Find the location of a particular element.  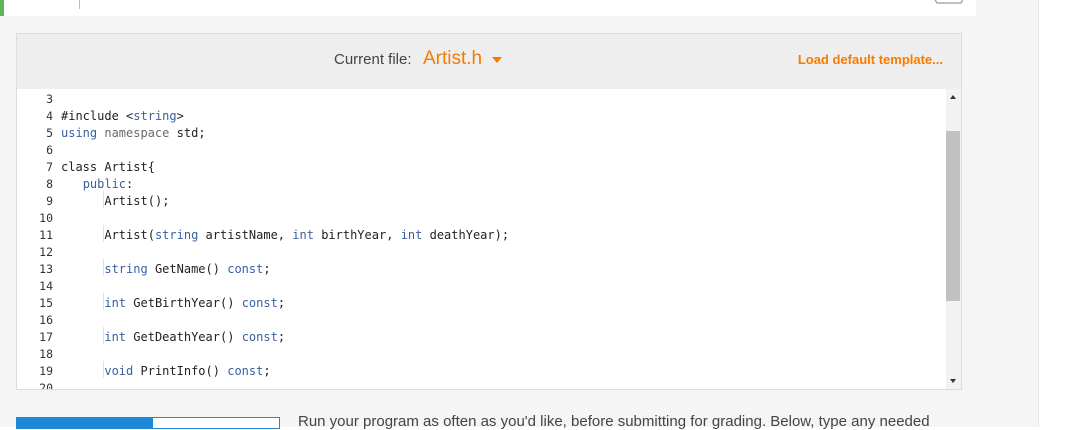

line-number-gutter: 3 4 5 6 7 8 9 10 11 12 13 14 15 16 17 18 19 20 is located at coordinates (36, 239).